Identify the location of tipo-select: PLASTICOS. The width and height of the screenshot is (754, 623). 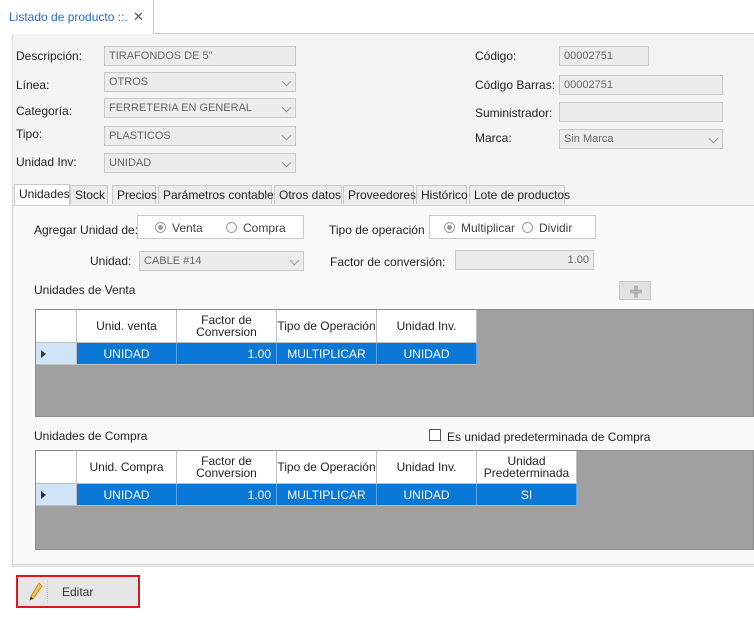
(200, 136).